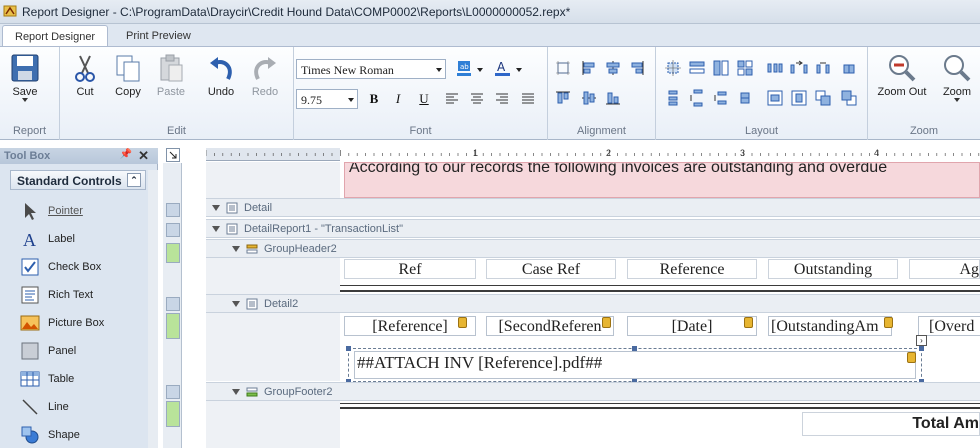  What do you see at coordinates (143, 156) in the screenshot?
I see `close-icon: ✕` at bounding box center [143, 156].